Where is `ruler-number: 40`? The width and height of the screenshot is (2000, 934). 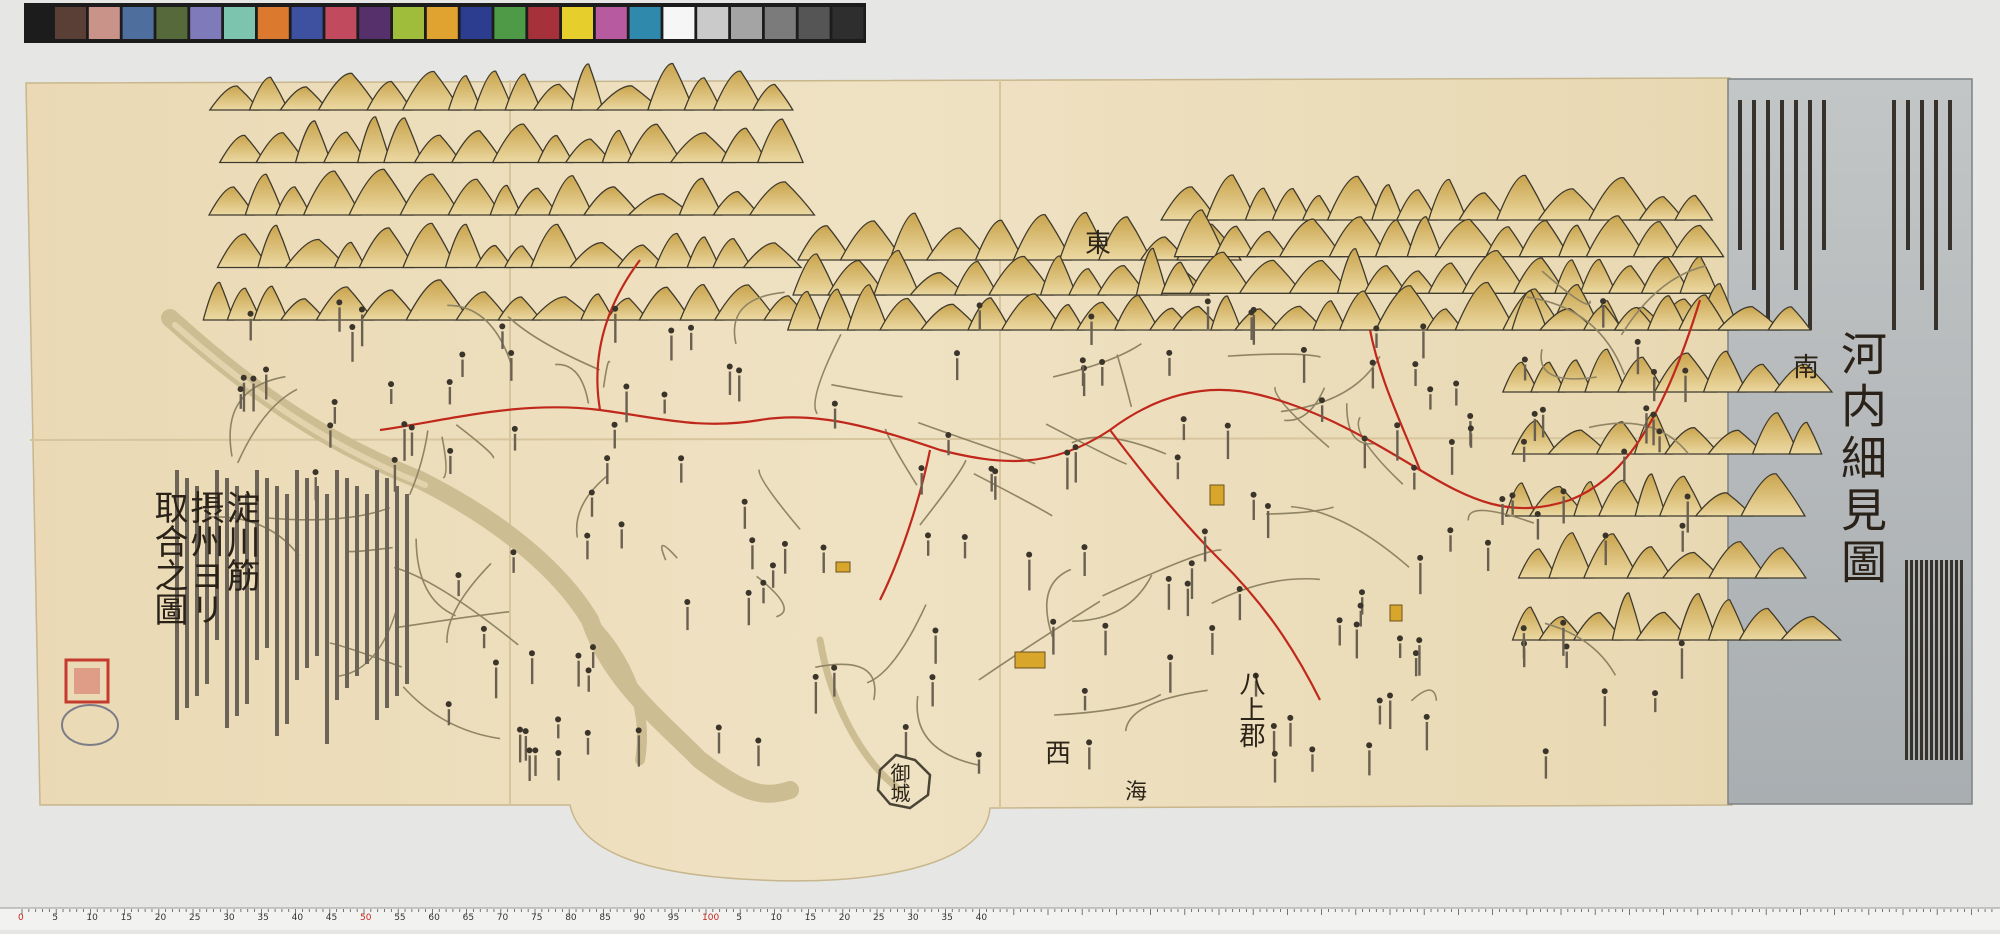 ruler-number: 40 is located at coordinates (981, 918).